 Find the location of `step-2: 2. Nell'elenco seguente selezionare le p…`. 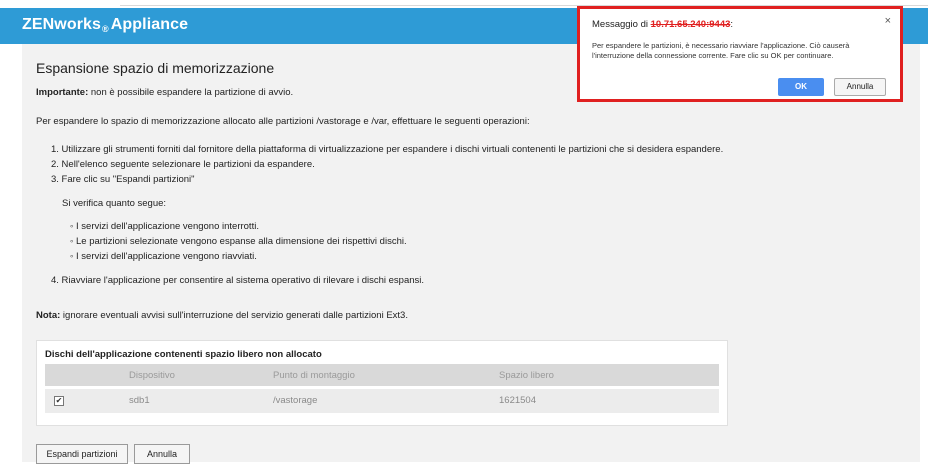

step-2: 2. Nell'elenco seguente selezionare le p… is located at coordinates (183, 164).